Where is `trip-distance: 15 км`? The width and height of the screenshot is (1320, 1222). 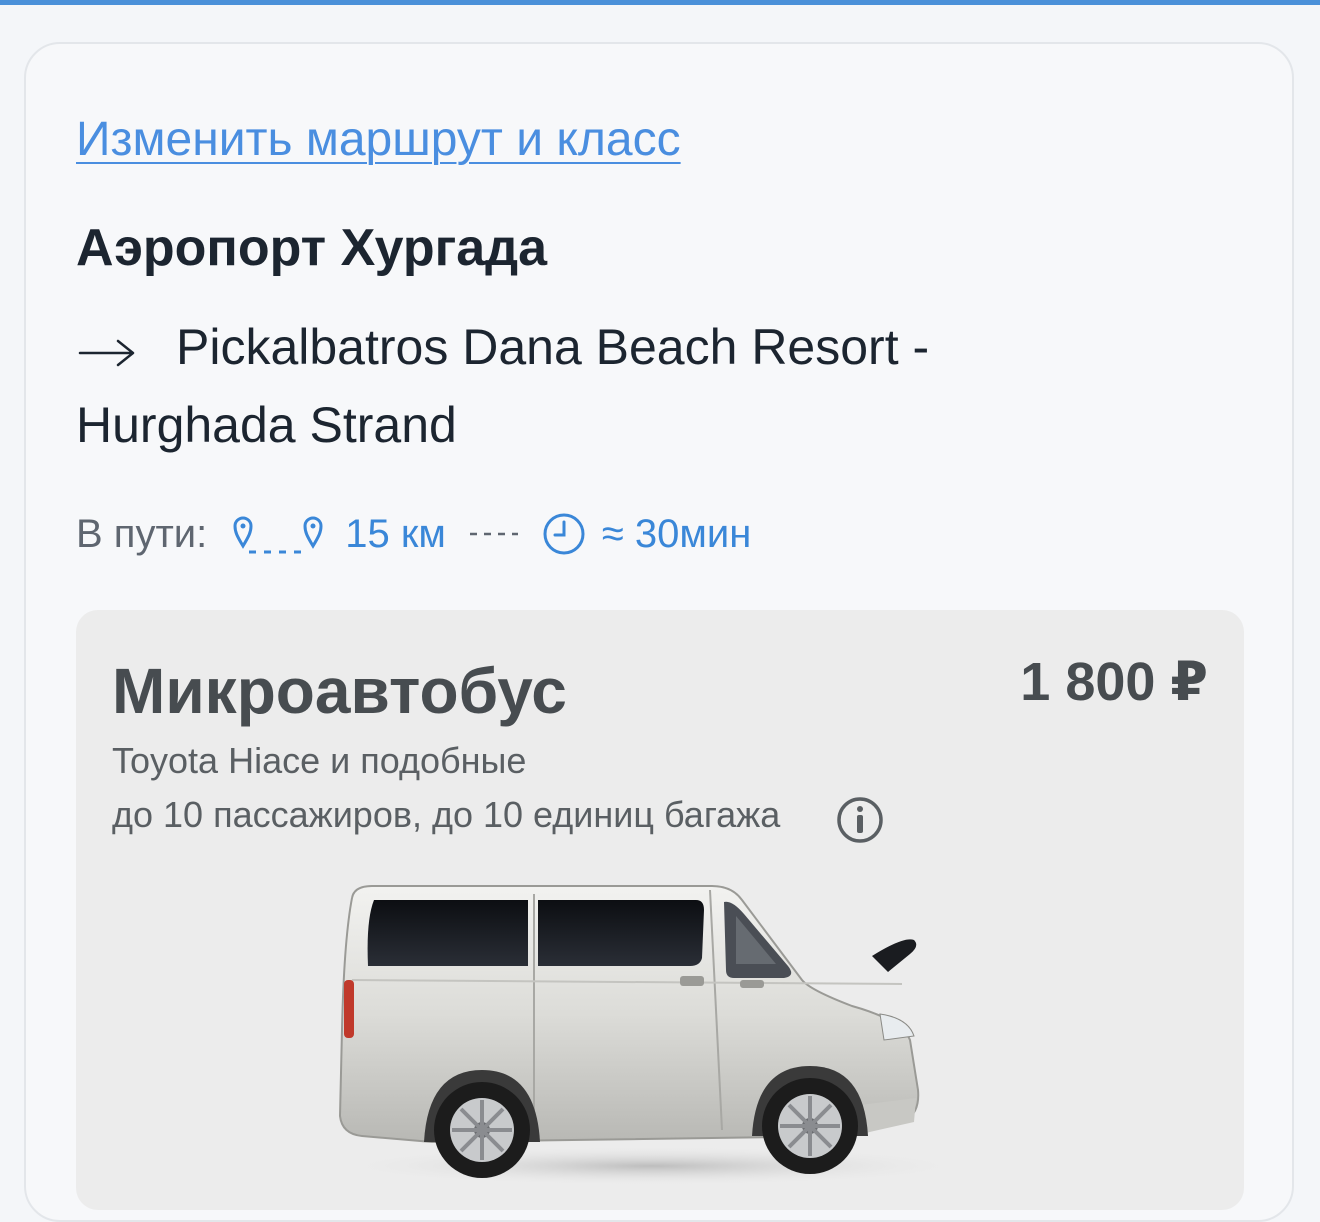 trip-distance: 15 км is located at coordinates (395, 533).